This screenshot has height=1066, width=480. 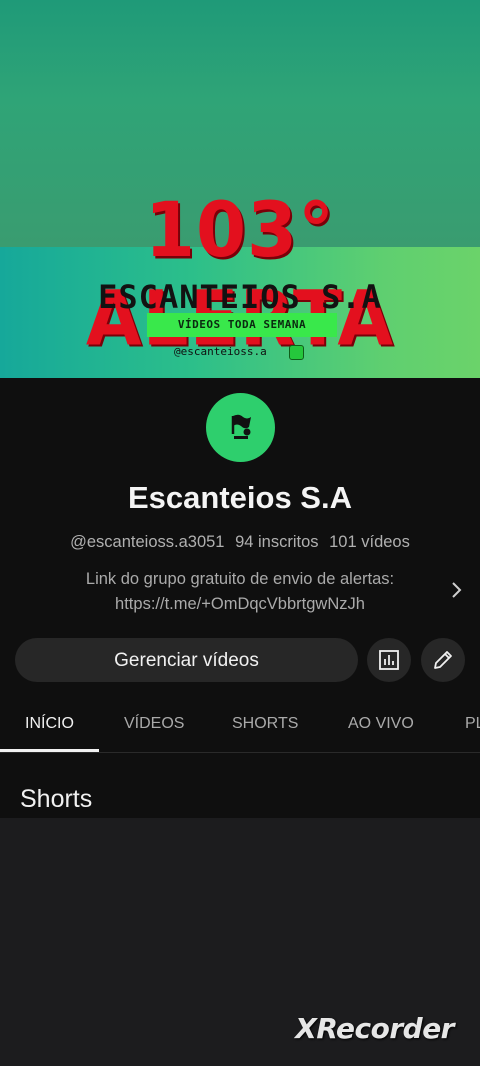 What do you see at coordinates (154, 726) in the screenshot?
I see `tab-videos: VÍDEOS` at bounding box center [154, 726].